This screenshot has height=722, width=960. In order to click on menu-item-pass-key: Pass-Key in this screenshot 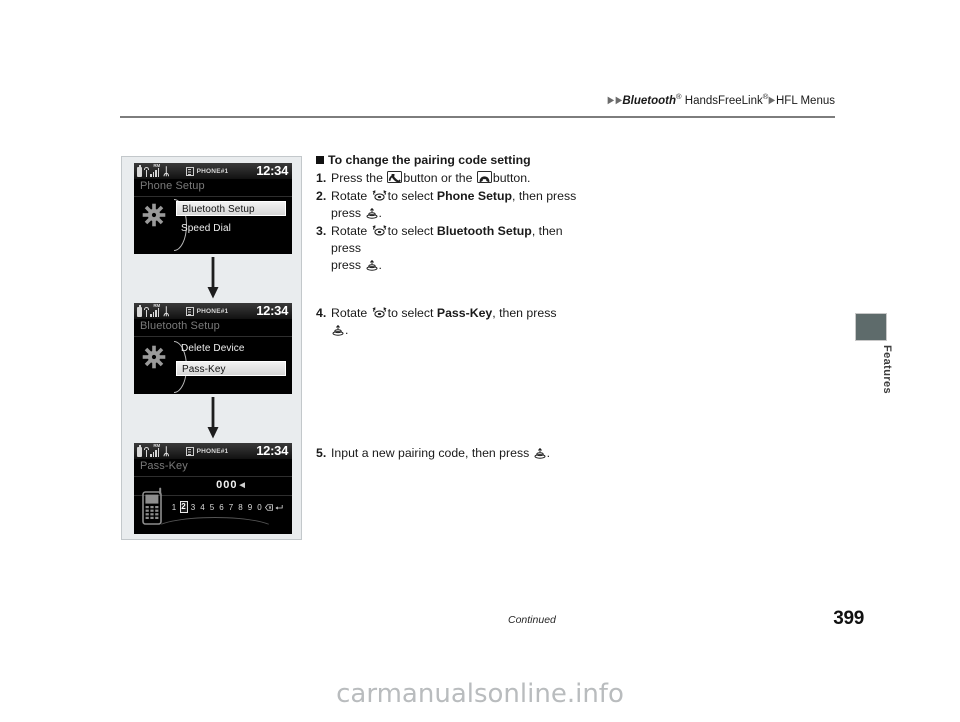, I will do `click(231, 368)`.